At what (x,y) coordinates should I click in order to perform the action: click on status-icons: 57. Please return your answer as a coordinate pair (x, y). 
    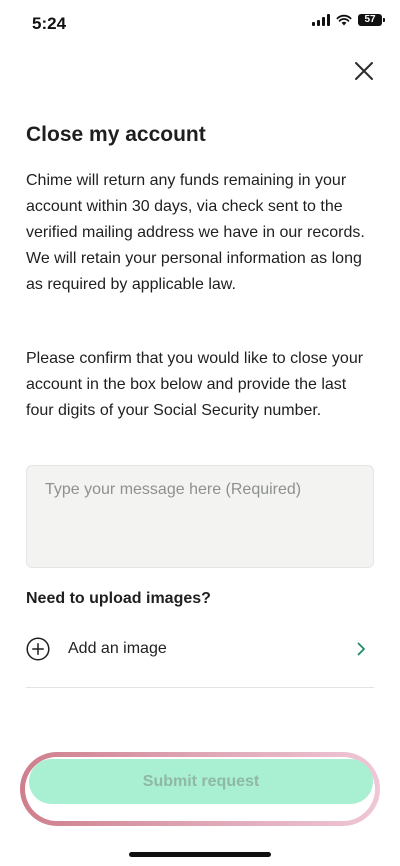
    Looking at the image, I should click on (348, 20).